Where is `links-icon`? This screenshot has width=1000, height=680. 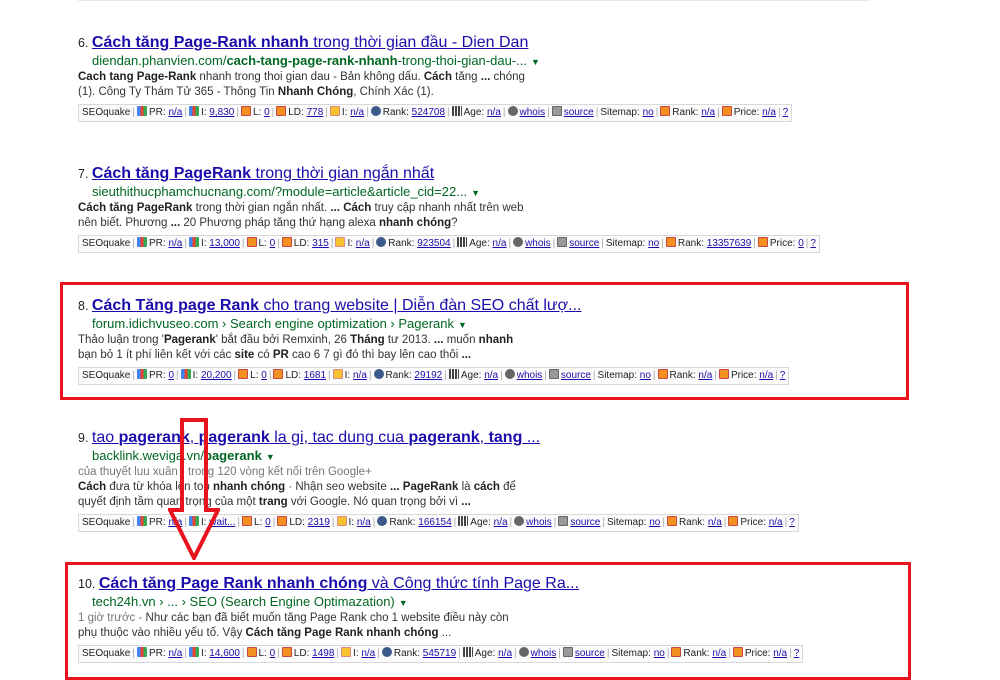 links-icon is located at coordinates (245, 111).